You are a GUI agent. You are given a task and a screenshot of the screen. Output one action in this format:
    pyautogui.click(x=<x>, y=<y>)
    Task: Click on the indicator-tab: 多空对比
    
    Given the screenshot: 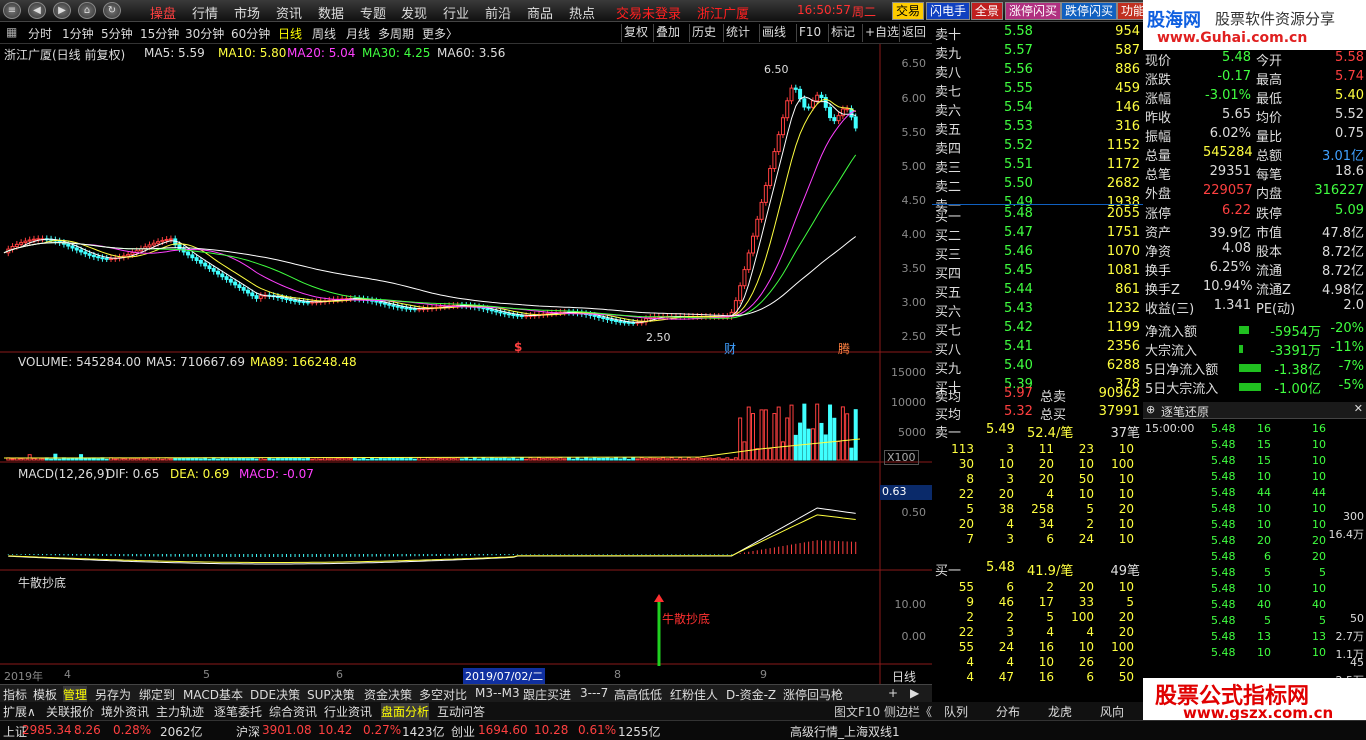 What is the action you would take?
    pyautogui.click(x=443, y=694)
    